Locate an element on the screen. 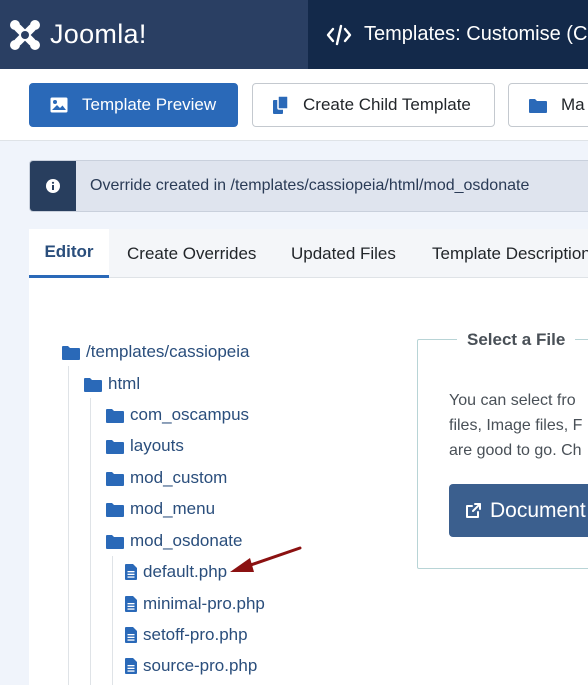 The height and width of the screenshot is (685, 588). tab-updated-files: Updated Files is located at coordinates (343, 253).